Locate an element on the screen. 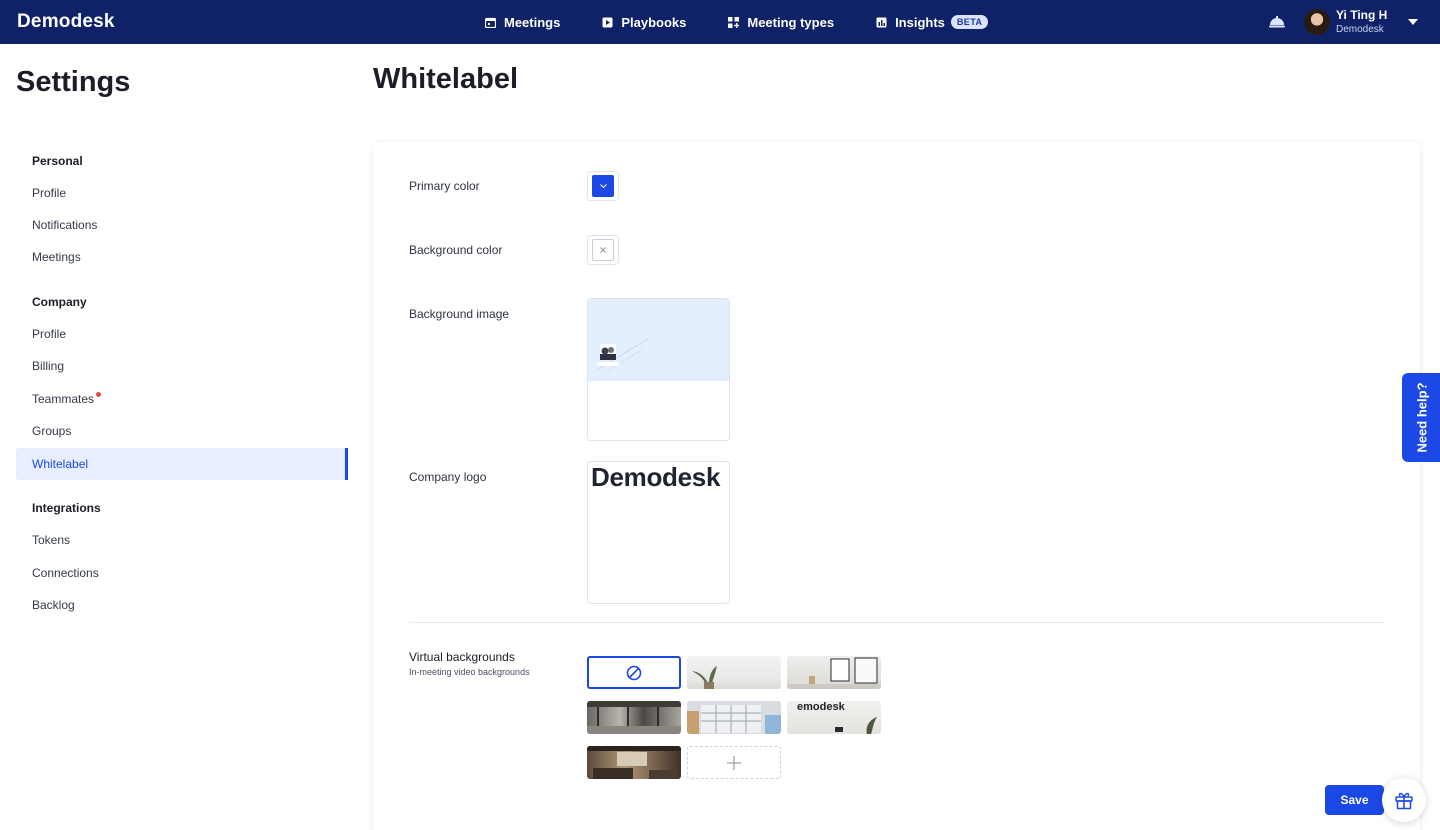 This screenshot has width=1440, height=830. no-background-icon is located at coordinates (634, 672).